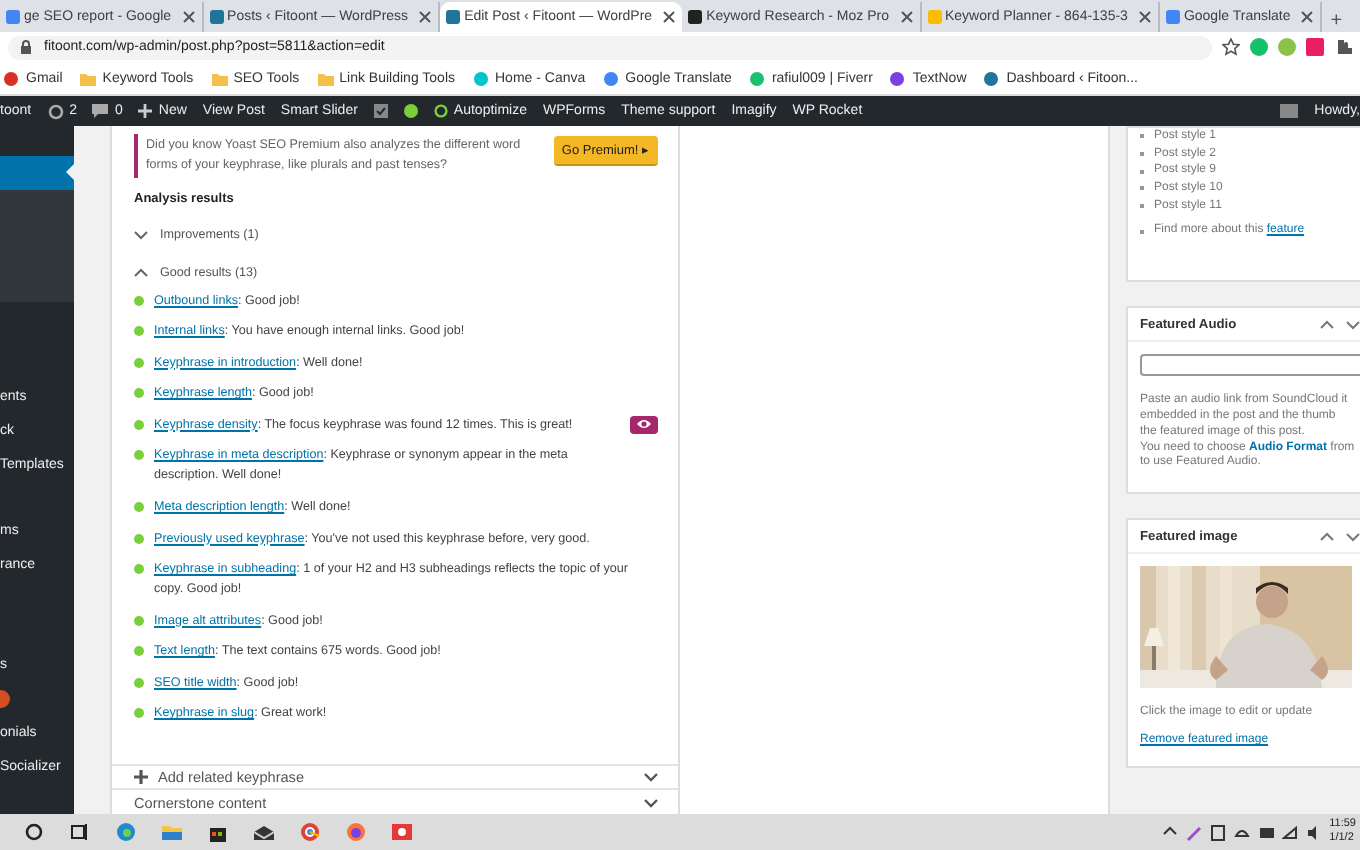 This screenshot has width=1360, height=850. I want to click on network-icon, so click(1289, 832).